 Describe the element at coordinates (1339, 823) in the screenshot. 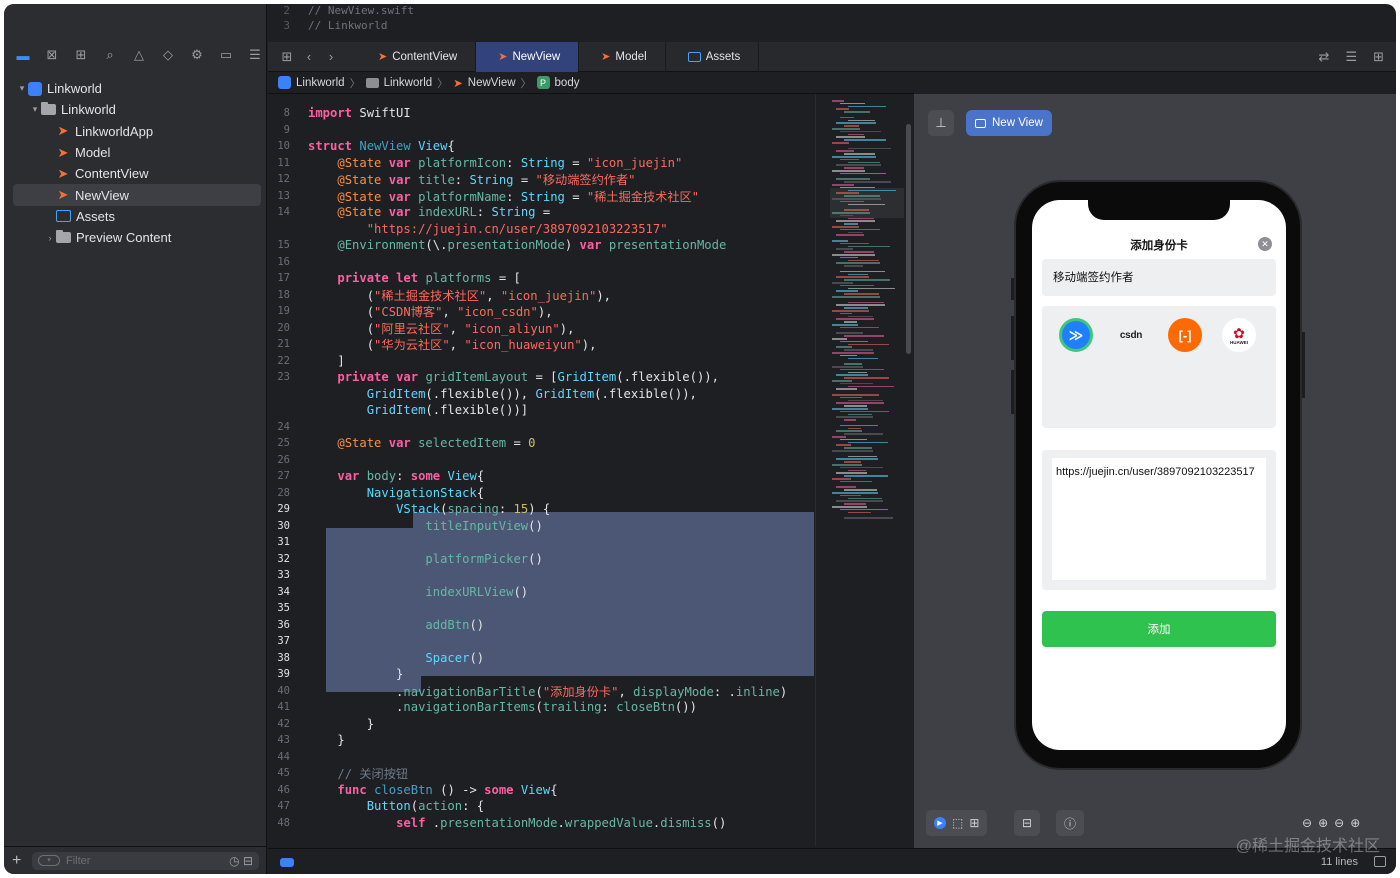

I see `zoom-actual-icon: ⊖` at that location.